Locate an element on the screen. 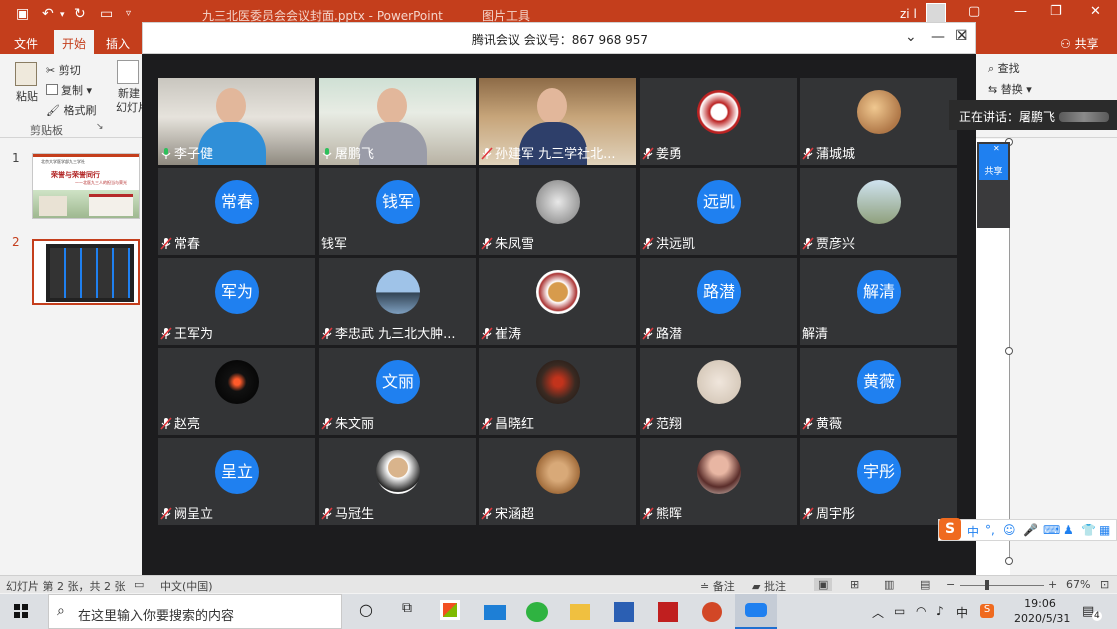 This screenshot has height=629, width=1117. battery-icon: ▭ is located at coordinates (899, 611).